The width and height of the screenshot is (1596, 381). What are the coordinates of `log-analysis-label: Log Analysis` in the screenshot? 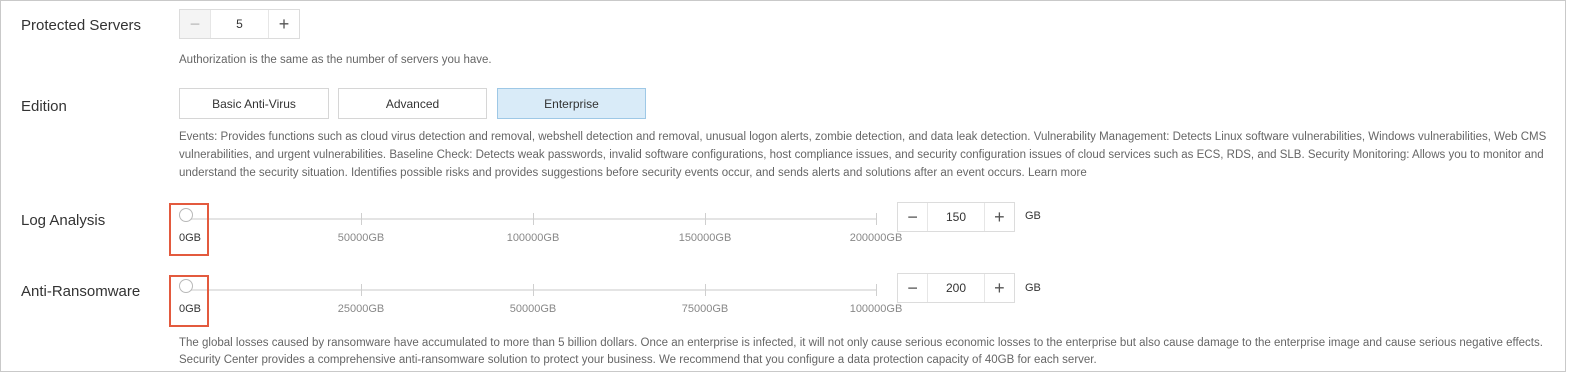 It's located at (63, 220).